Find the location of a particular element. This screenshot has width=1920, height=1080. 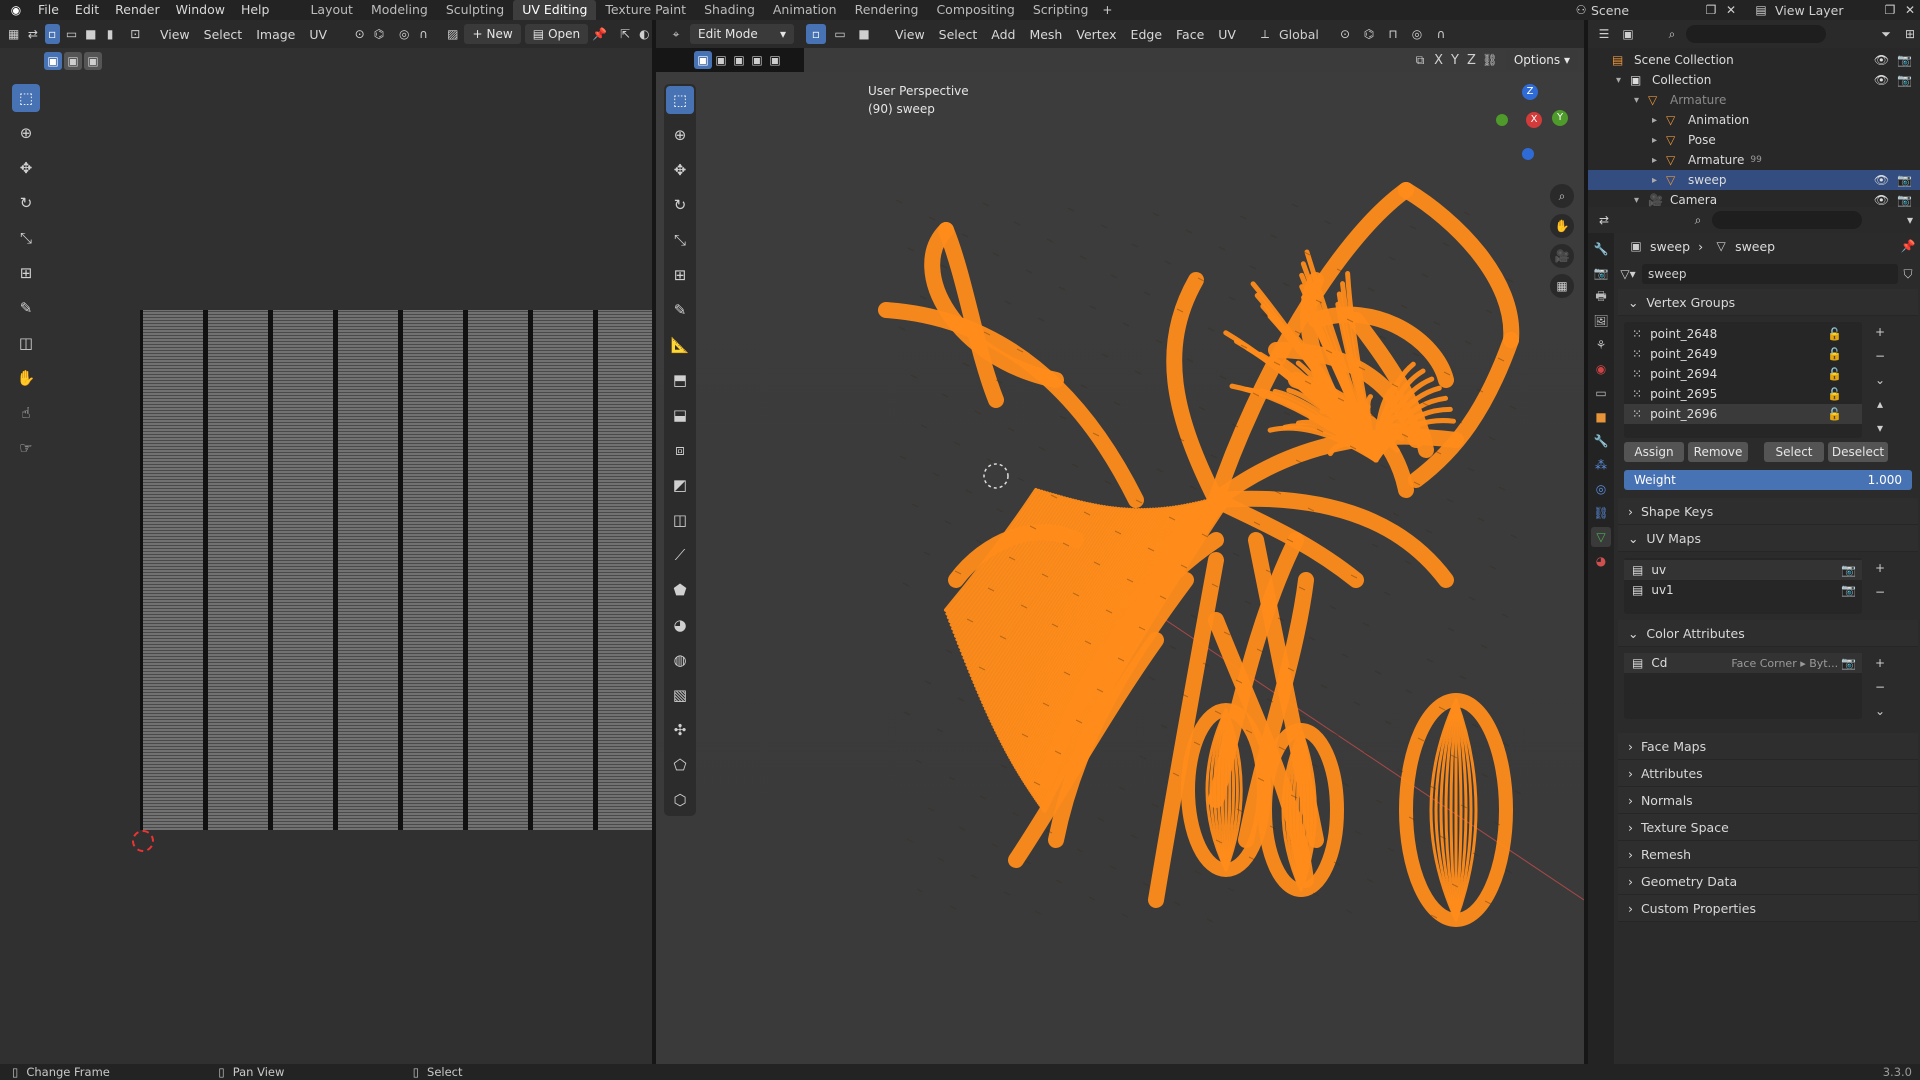

data-tab-icon: ▽ is located at coordinates (1601, 537).